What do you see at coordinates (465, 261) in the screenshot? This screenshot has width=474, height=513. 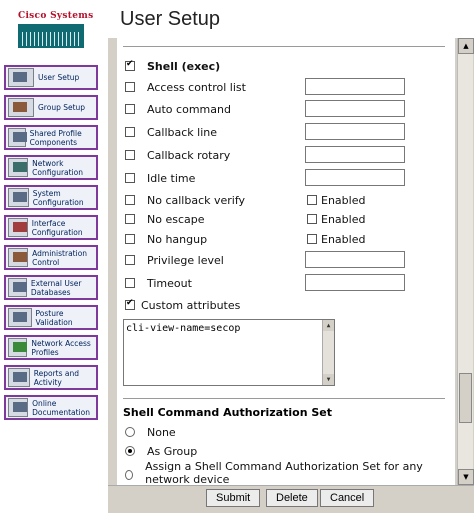 I see `main-scrollbar: ▲ ▼` at bounding box center [465, 261].